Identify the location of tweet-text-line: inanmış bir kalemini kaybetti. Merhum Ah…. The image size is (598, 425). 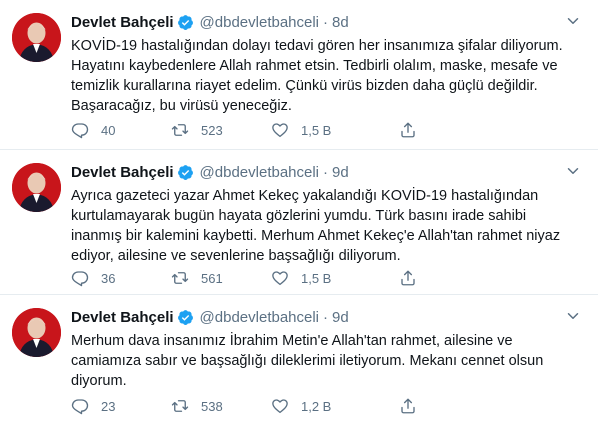
(316, 236).